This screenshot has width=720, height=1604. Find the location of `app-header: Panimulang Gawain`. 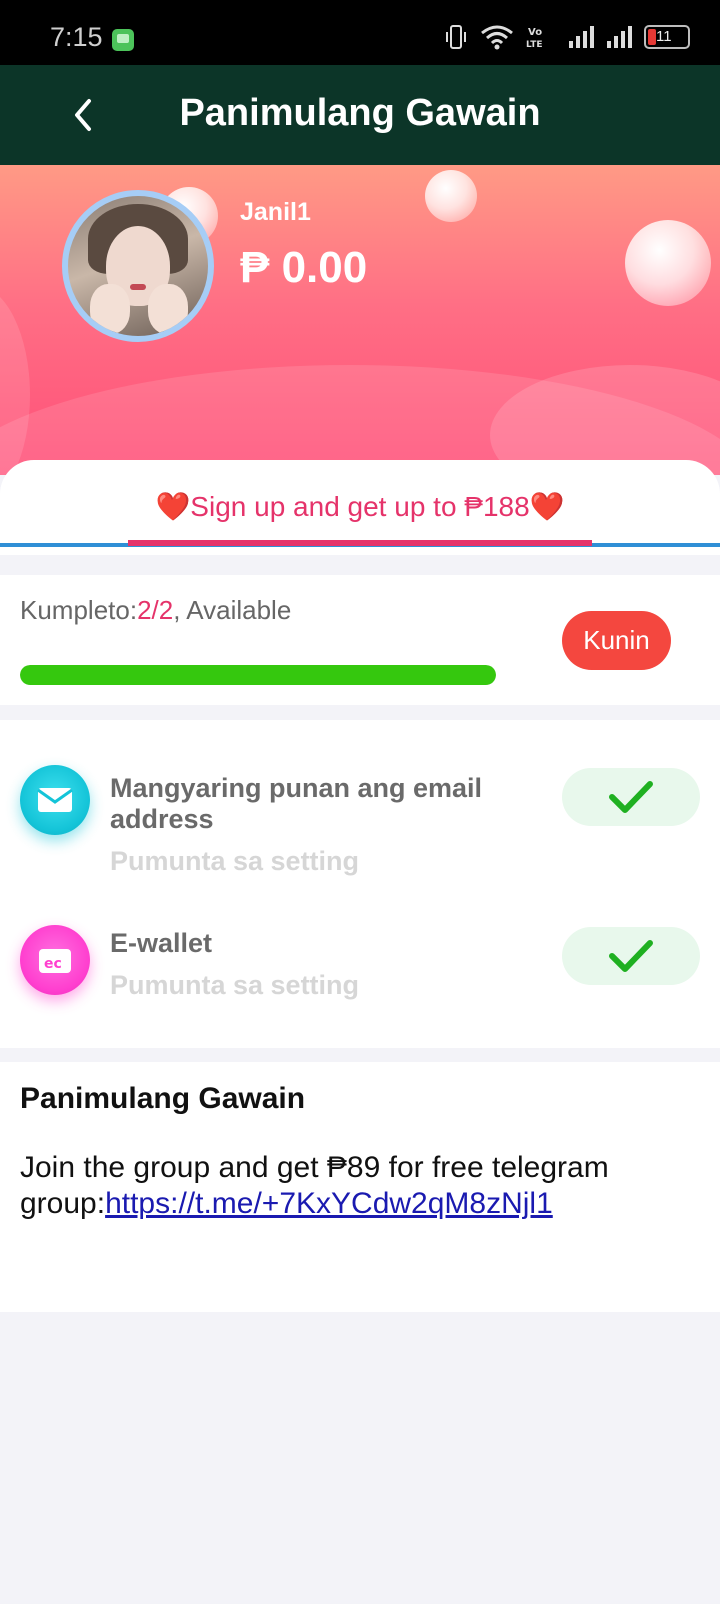

app-header: Panimulang Gawain is located at coordinates (360, 115).